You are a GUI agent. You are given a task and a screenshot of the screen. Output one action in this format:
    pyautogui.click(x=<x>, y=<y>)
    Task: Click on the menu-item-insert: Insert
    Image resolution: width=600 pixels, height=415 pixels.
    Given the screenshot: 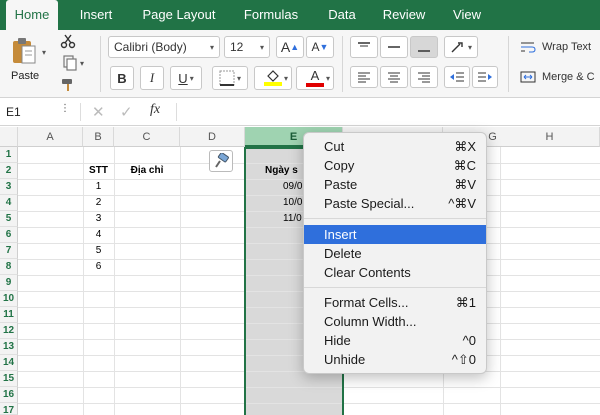 What is the action you would take?
    pyautogui.click(x=395, y=234)
    